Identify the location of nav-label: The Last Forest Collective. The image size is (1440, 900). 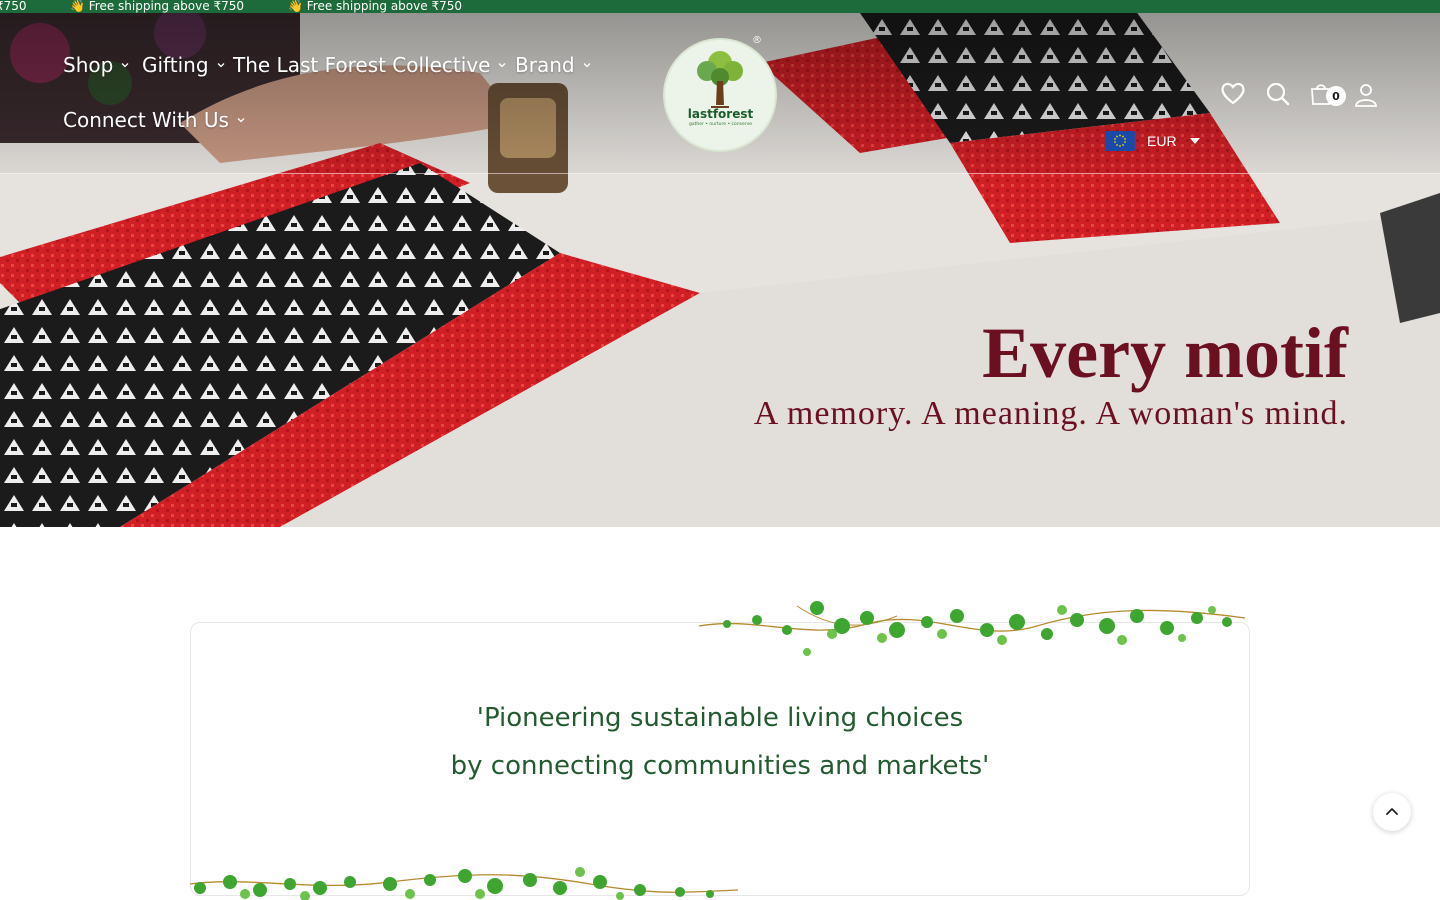
(362, 65).